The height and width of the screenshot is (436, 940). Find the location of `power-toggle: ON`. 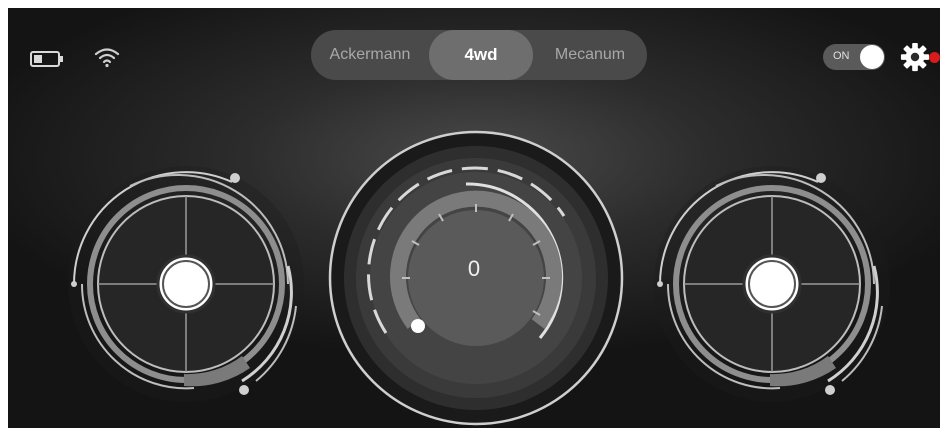

power-toggle: ON is located at coordinates (854, 57).